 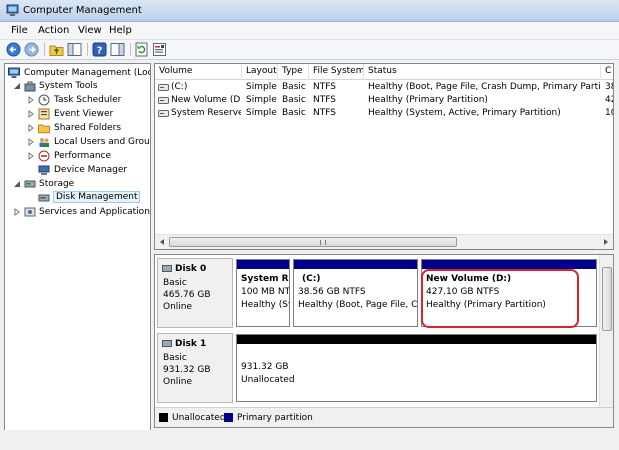 What do you see at coordinates (88, 114) in the screenshot?
I see `tree-item-event-viewer: Event Viewer` at bounding box center [88, 114].